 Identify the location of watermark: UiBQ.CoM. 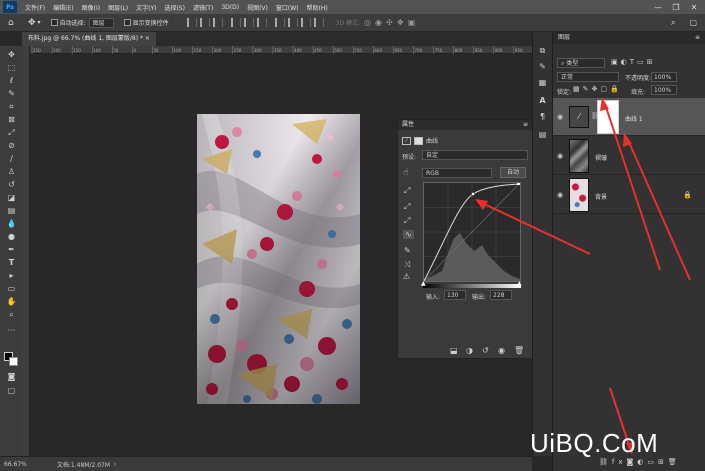
(594, 443).